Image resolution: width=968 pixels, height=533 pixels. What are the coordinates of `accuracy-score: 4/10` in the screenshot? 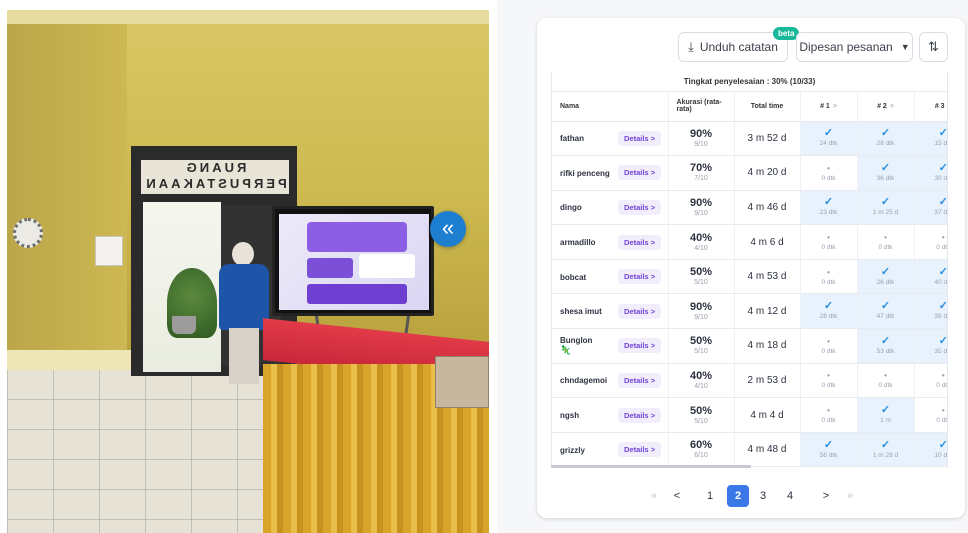 It's located at (701, 386).